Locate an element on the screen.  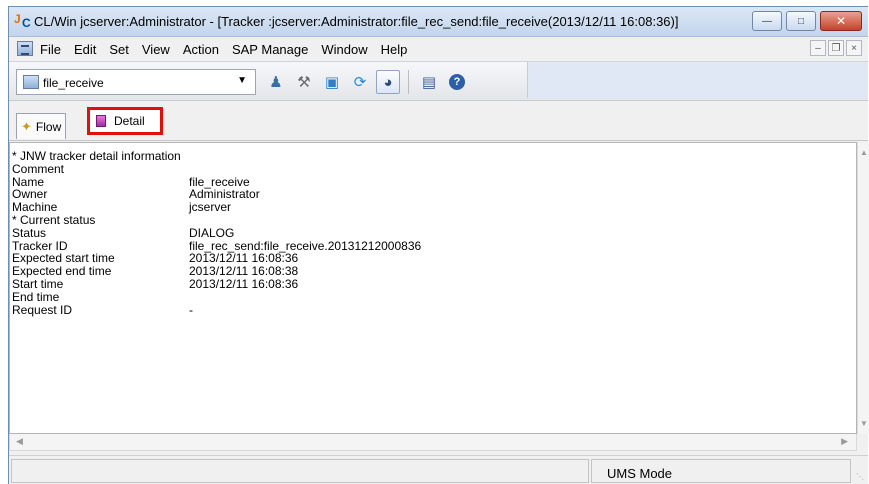
tab-detail: Detail is located at coordinates (125, 121).